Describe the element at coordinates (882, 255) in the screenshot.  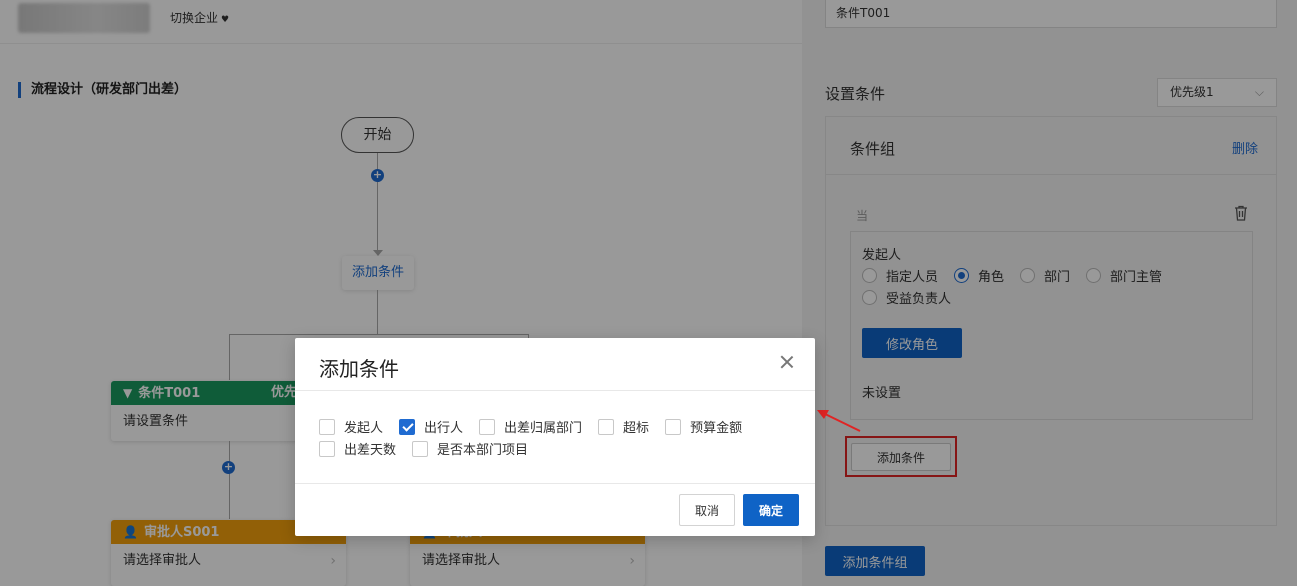
I see `initiator-label: 发起人` at that location.